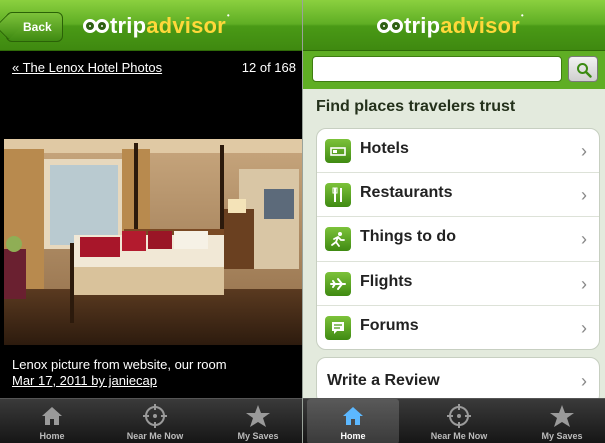 Image resolution: width=605 pixels, height=443 pixels. What do you see at coordinates (389, 325) in the screenshot?
I see `menu-item-label: Forums` at bounding box center [389, 325].